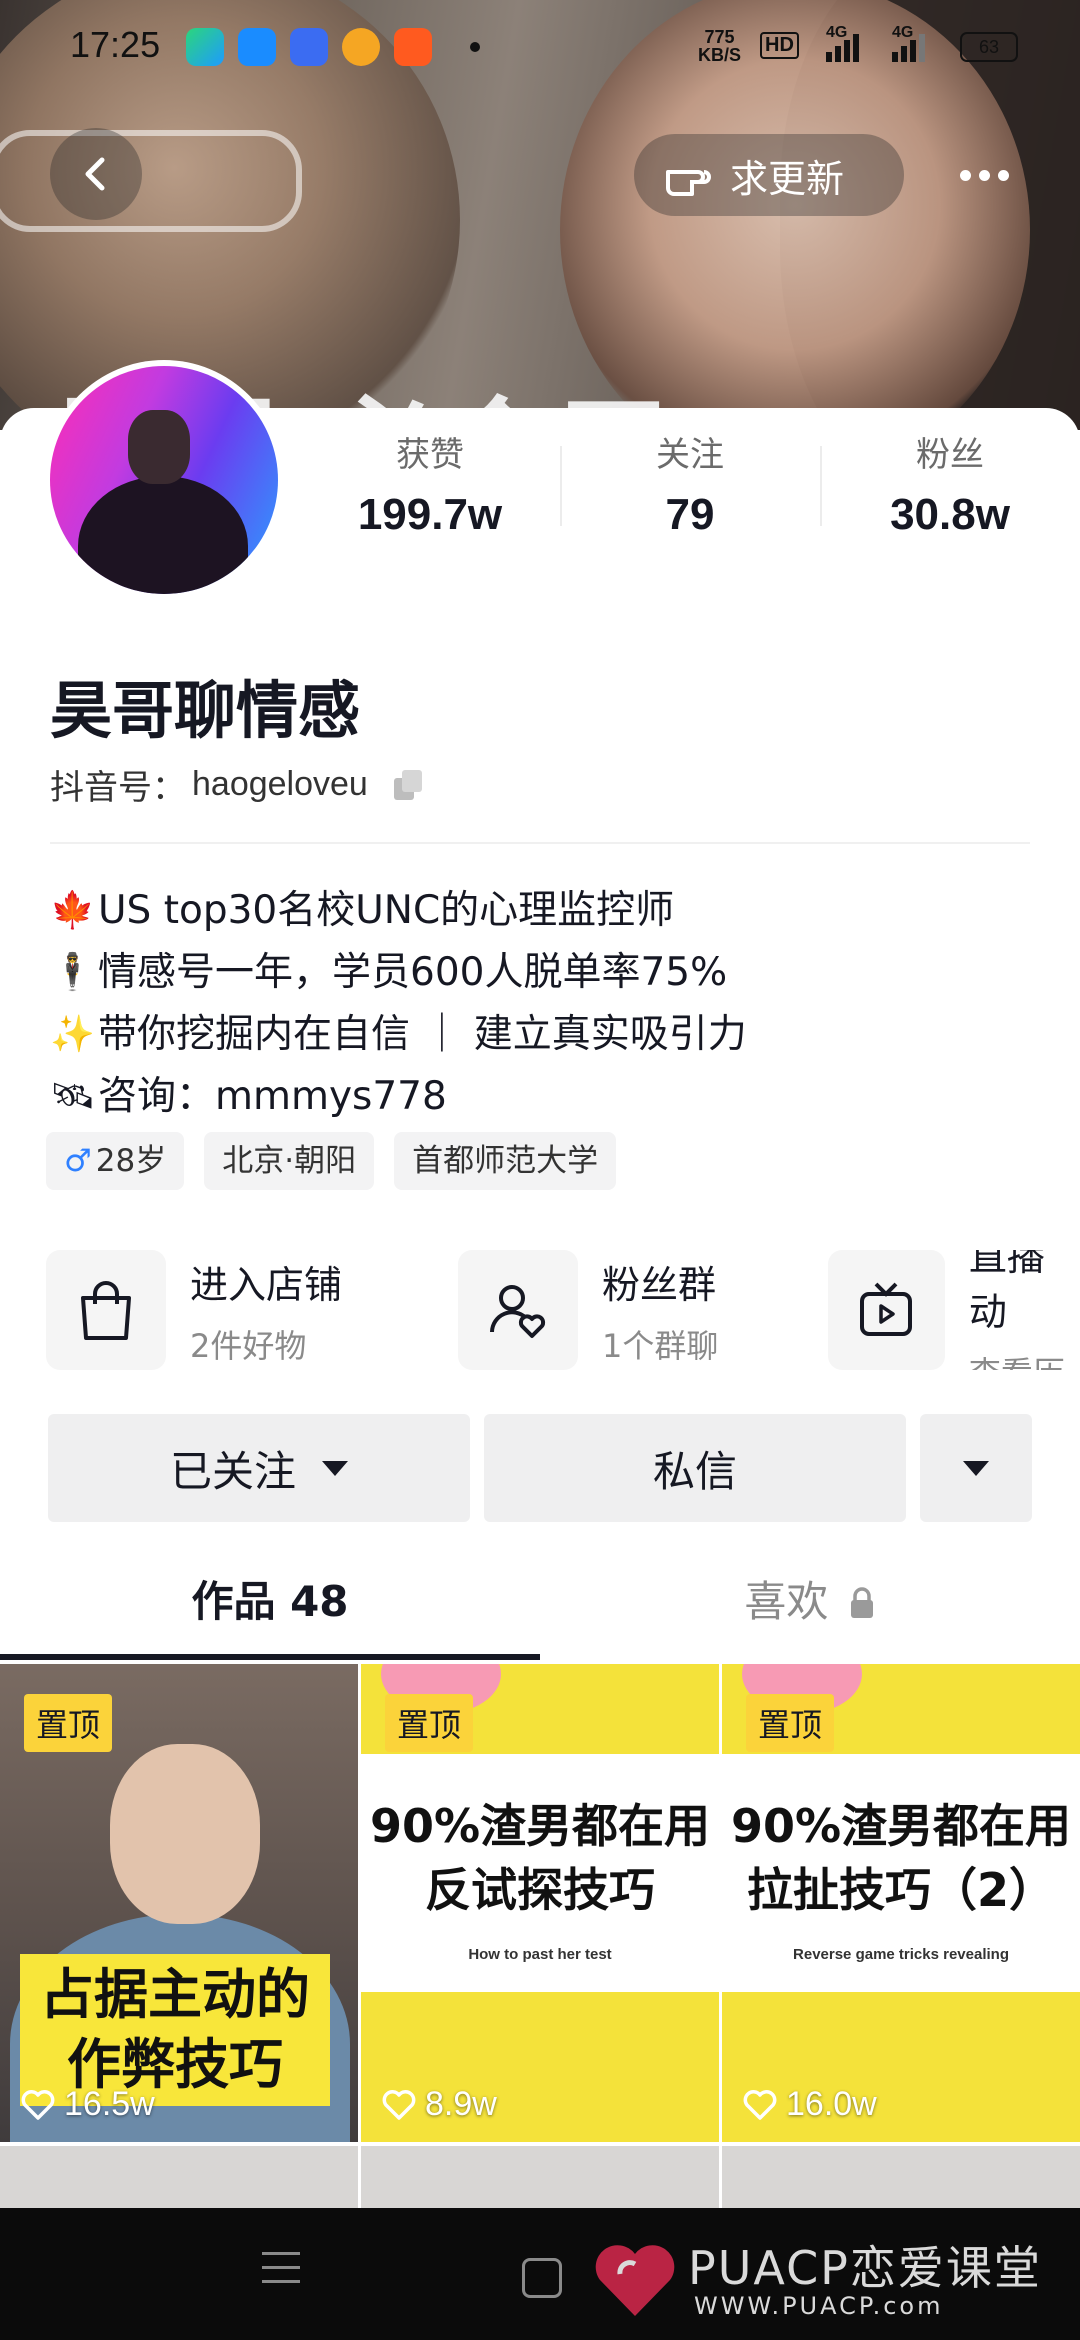 This screenshot has width=1080, height=2340. Describe the element at coordinates (118, 788) in the screenshot. I see `douyin-id-label: 抖音号：` at that location.